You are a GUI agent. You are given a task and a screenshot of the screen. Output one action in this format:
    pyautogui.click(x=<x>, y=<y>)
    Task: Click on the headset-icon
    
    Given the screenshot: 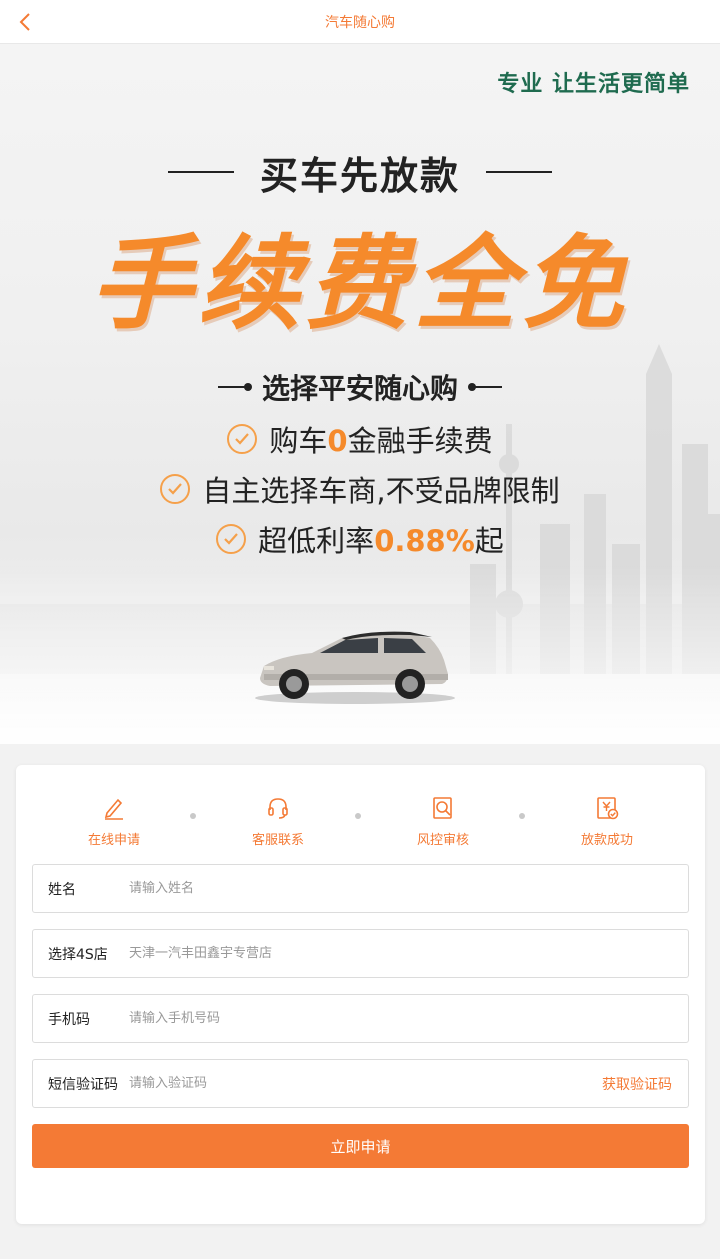 What is the action you would take?
    pyautogui.click(x=278, y=808)
    